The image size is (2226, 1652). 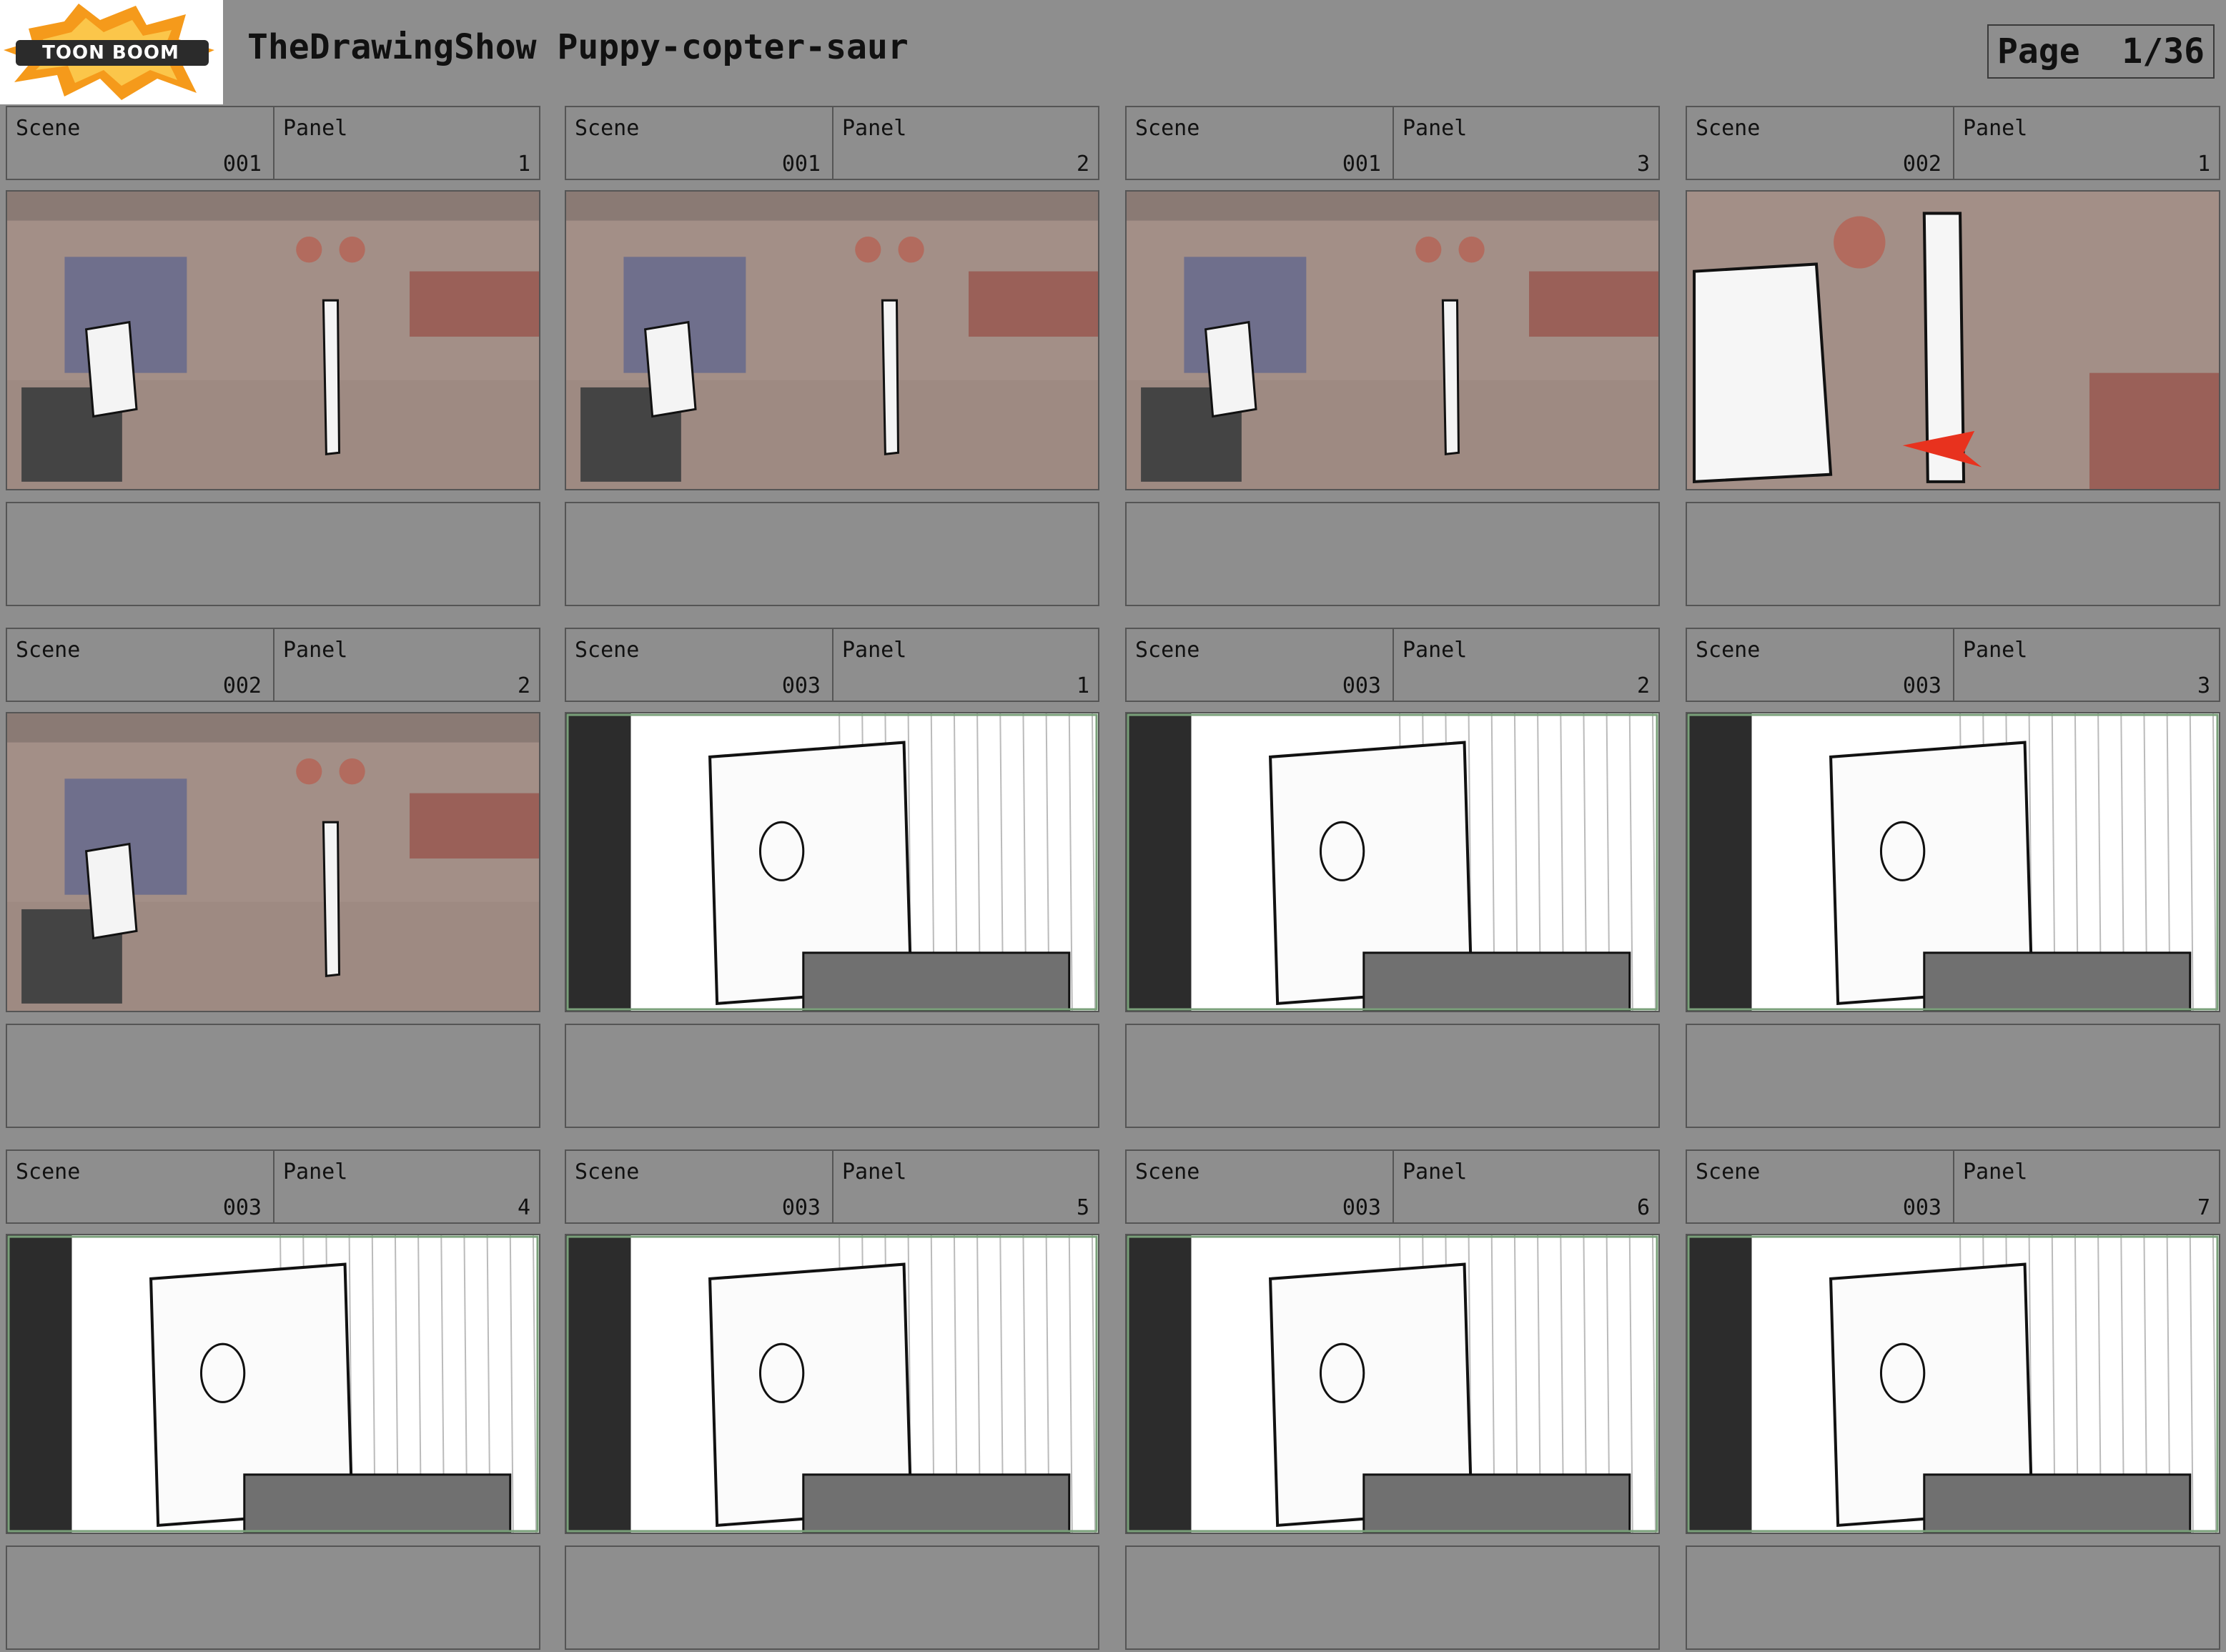 What do you see at coordinates (1643, 1208) in the screenshot?
I see `panel-number: 6` at bounding box center [1643, 1208].